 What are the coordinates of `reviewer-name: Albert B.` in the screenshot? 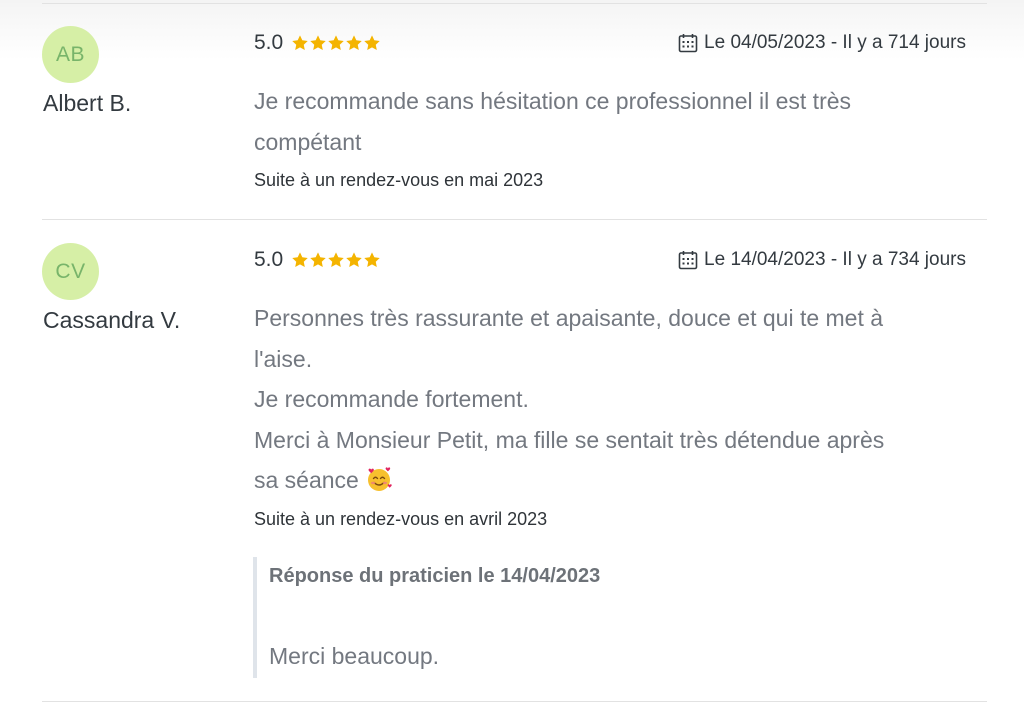 It's located at (87, 103).